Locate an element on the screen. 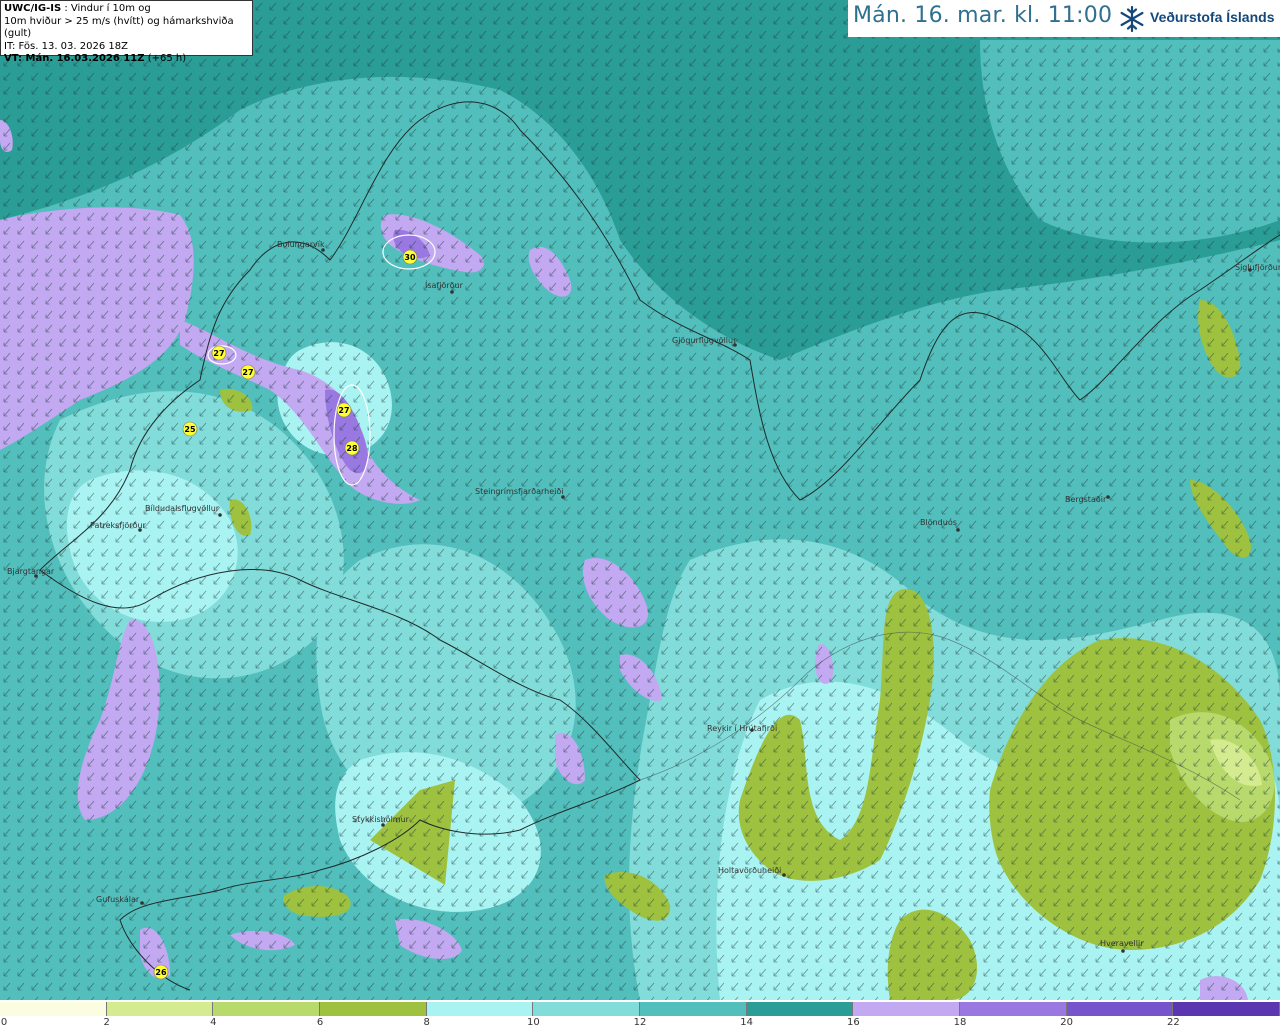 The height and width of the screenshot is (1030, 1280). place-label: Gufuskálar is located at coordinates (120, 900).